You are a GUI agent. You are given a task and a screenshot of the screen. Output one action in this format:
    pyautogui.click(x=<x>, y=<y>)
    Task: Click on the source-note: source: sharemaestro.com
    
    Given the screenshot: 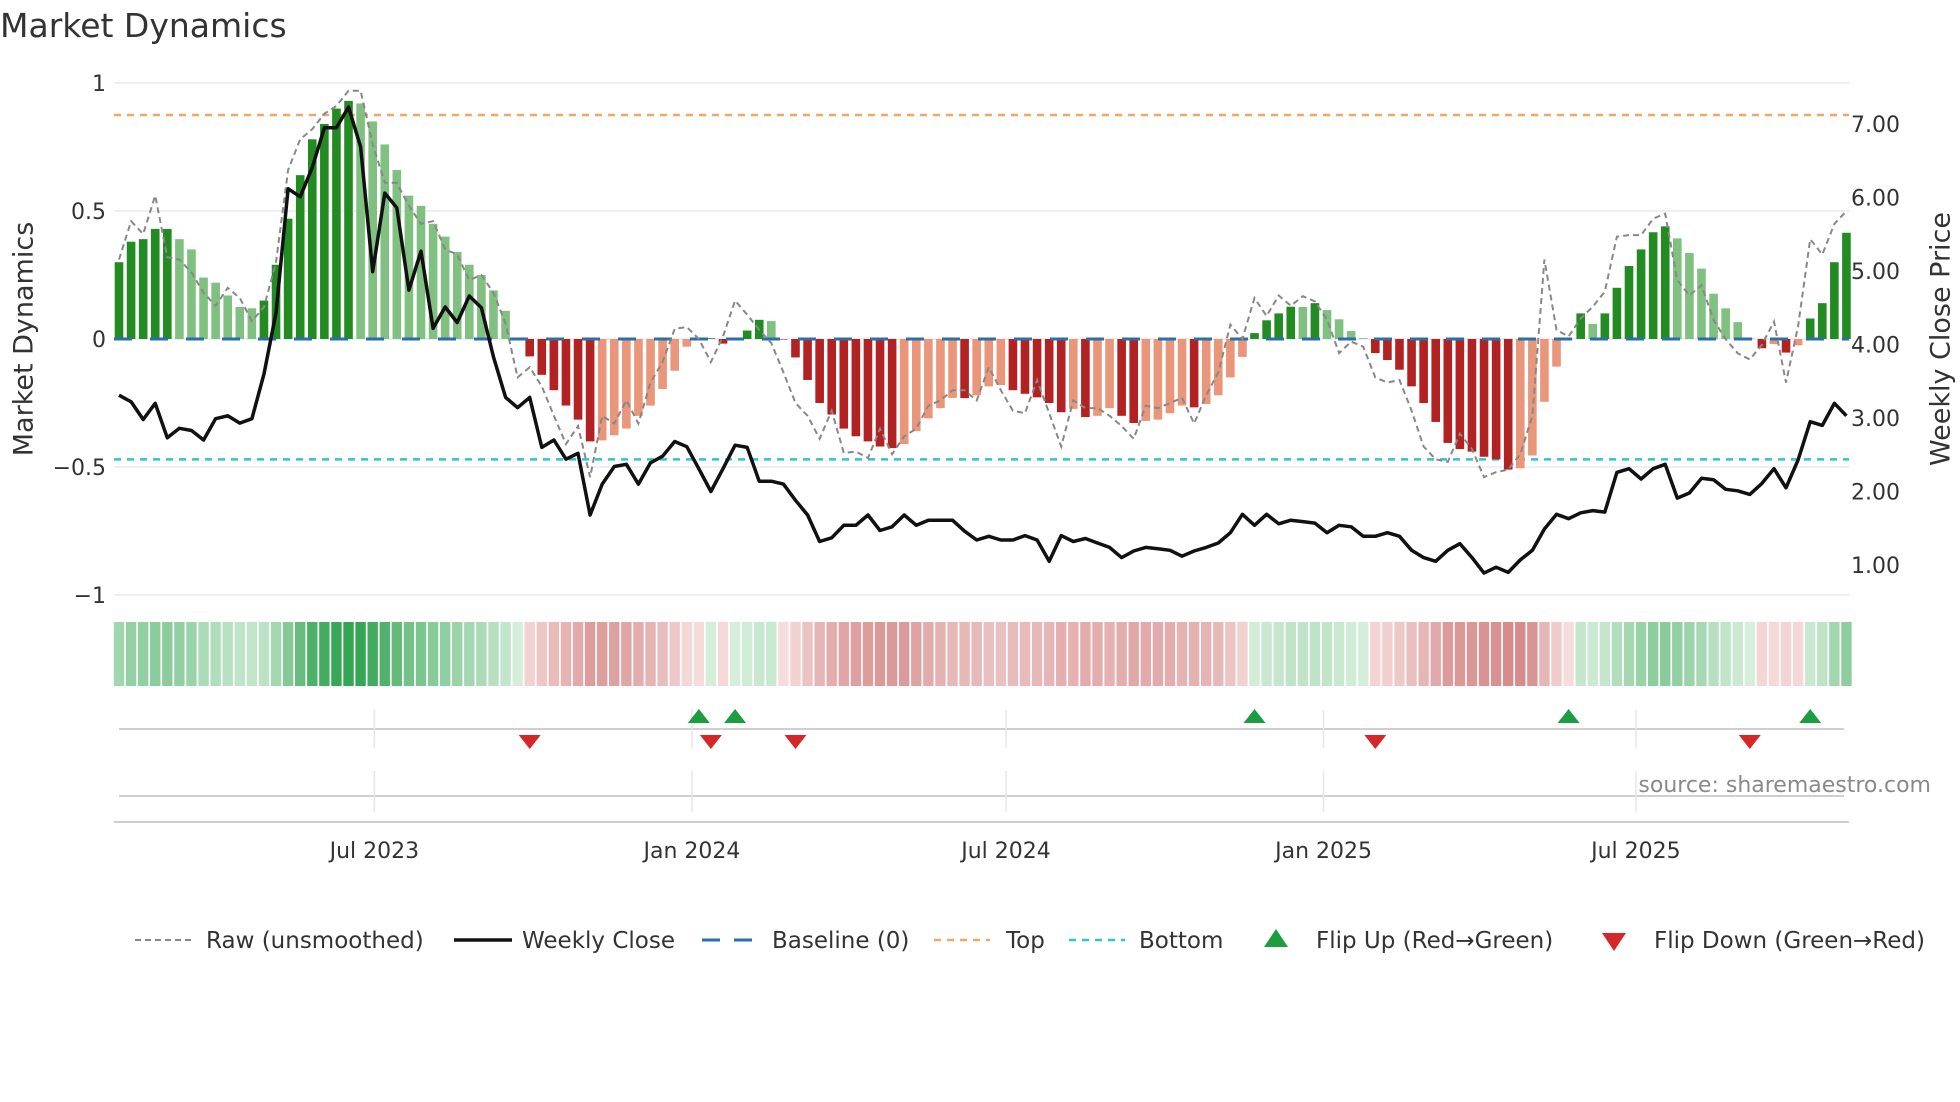 What is the action you would take?
    pyautogui.click(x=1784, y=785)
    